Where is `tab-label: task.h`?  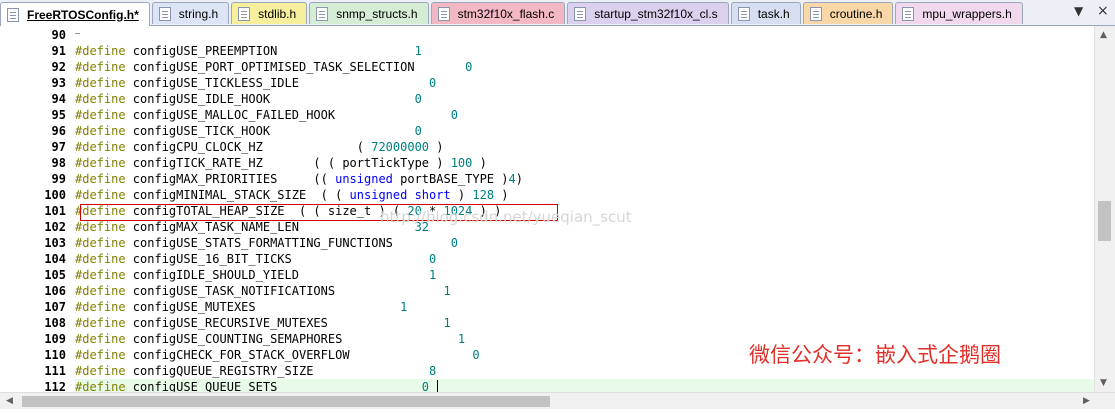 tab-label: task.h is located at coordinates (773, 13).